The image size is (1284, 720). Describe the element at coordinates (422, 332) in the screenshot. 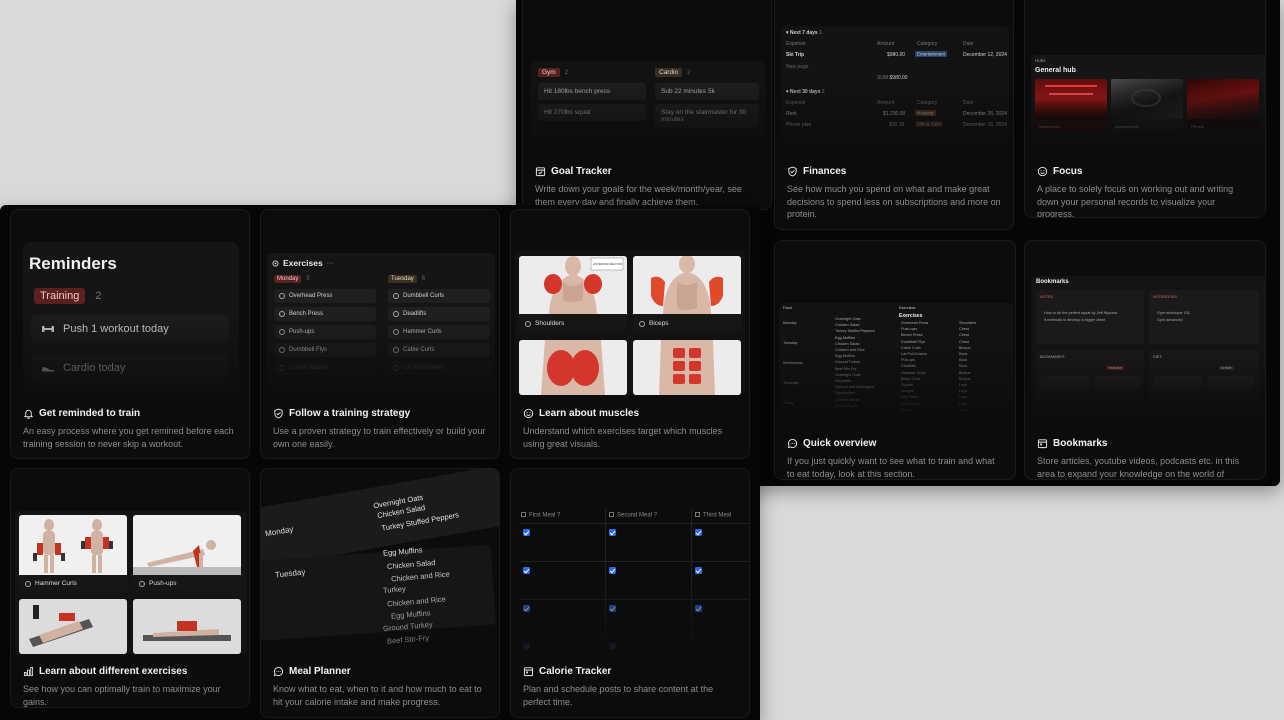

I see `exercise-item-label: Hammer Curls` at that location.